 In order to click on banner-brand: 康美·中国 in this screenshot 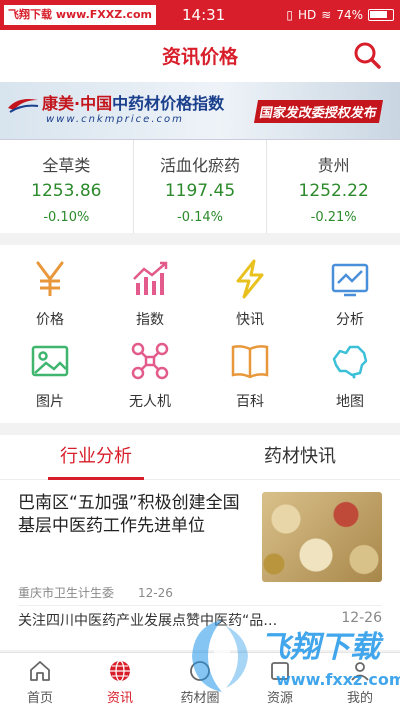, I will do `click(77, 103)`.